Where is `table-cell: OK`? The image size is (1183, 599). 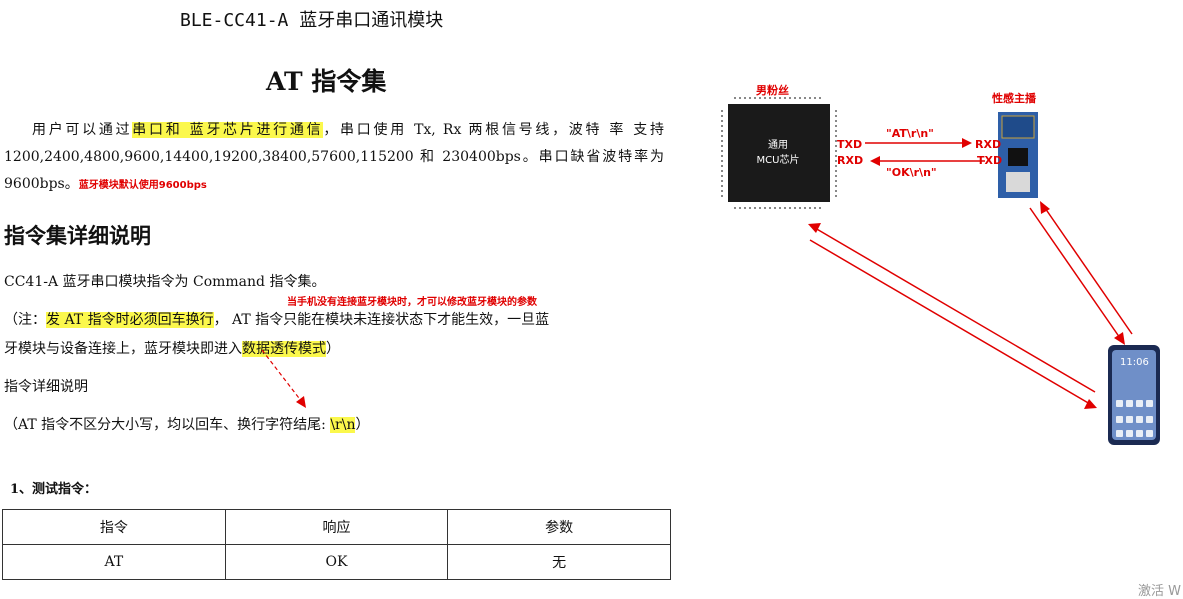 table-cell: OK is located at coordinates (336, 562).